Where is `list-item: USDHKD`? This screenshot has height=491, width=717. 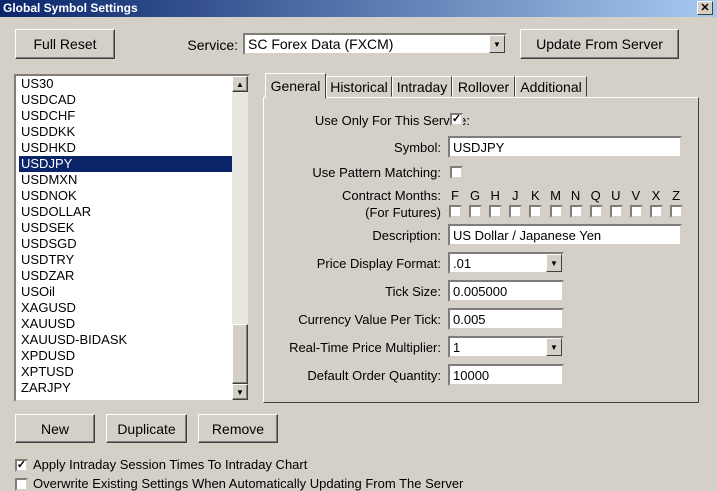 list-item: USDHKD is located at coordinates (126, 148).